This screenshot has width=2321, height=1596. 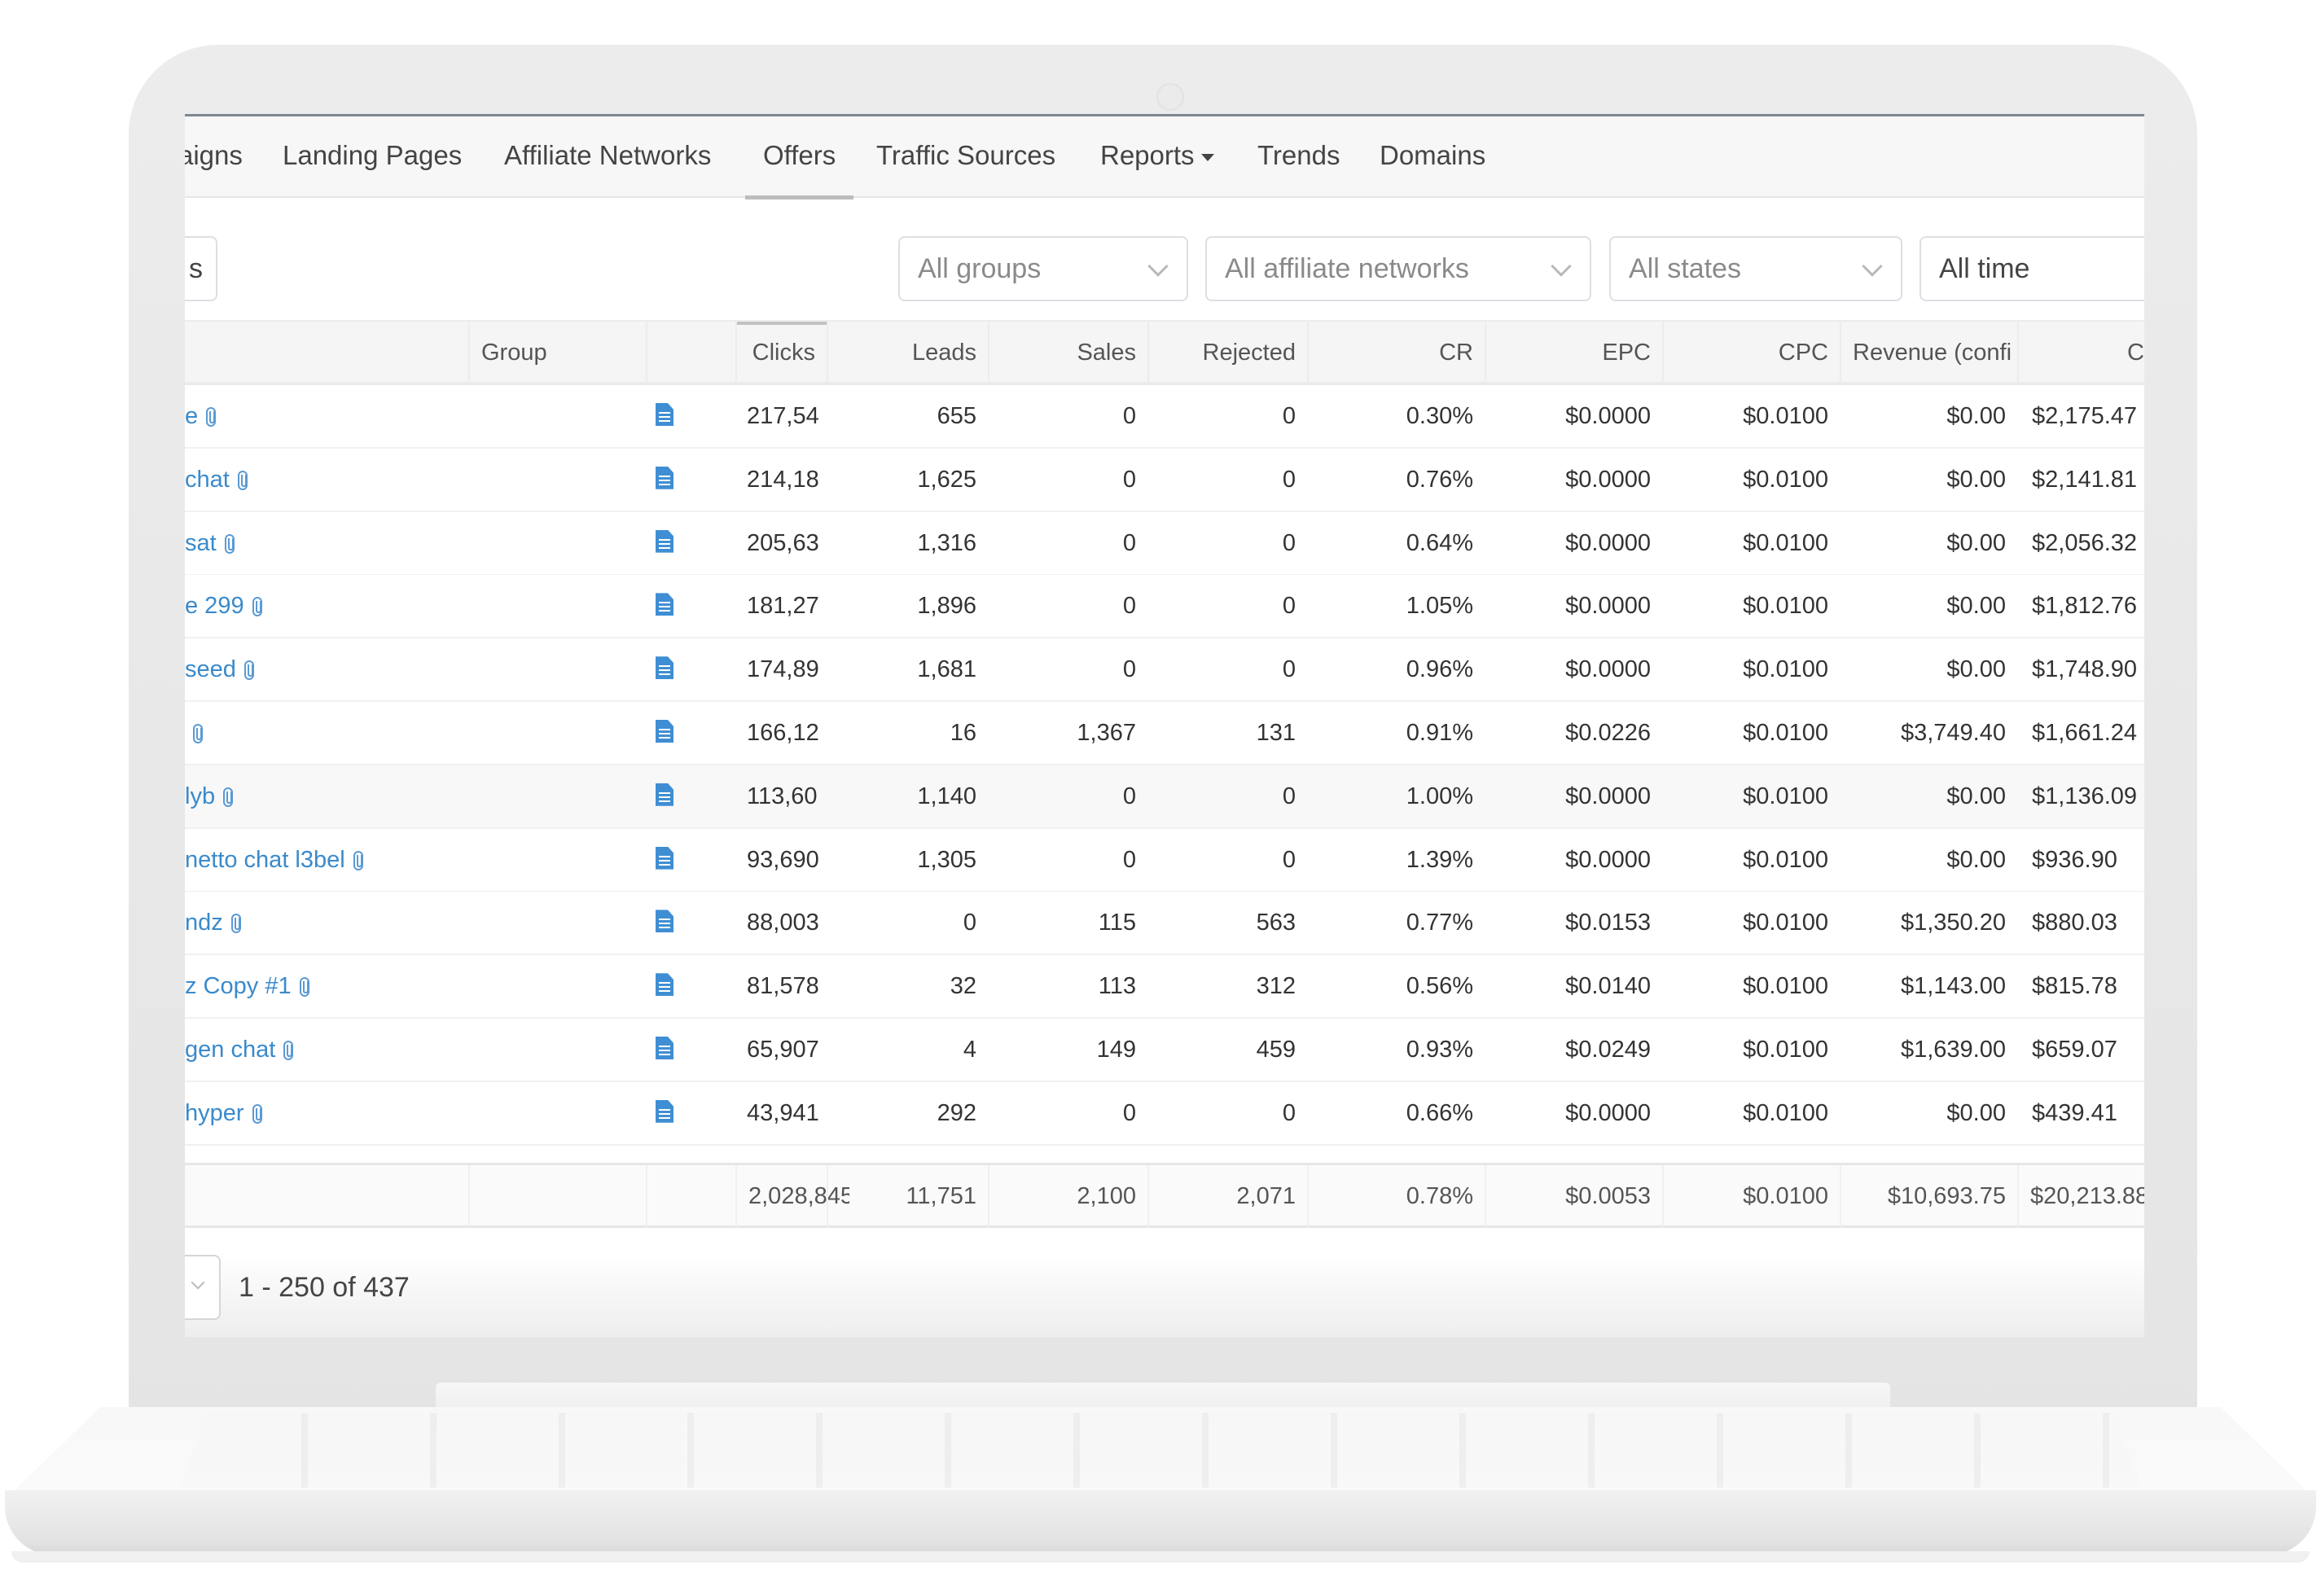 What do you see at coordinates (781, 353) in the screenshot?
I see `column-header-clicks: Clicks` at bounding box center [781, 353].